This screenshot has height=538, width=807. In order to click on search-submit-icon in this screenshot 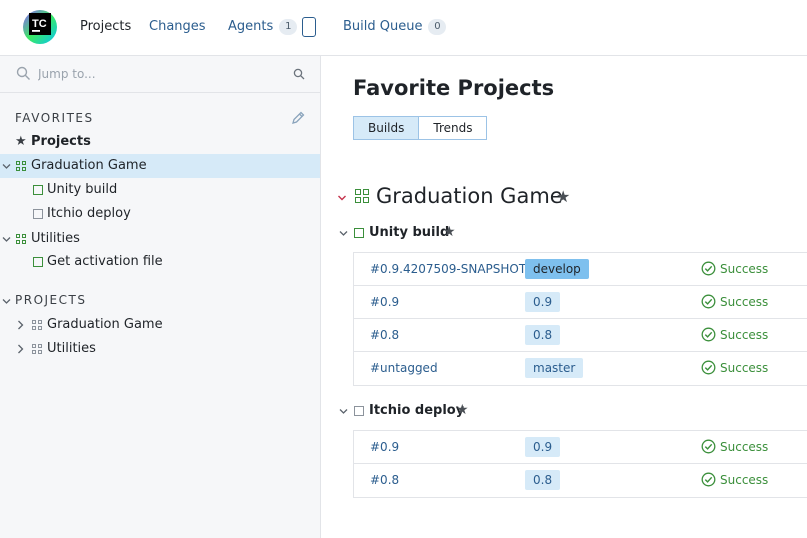, I will do `click(299, 74)`.